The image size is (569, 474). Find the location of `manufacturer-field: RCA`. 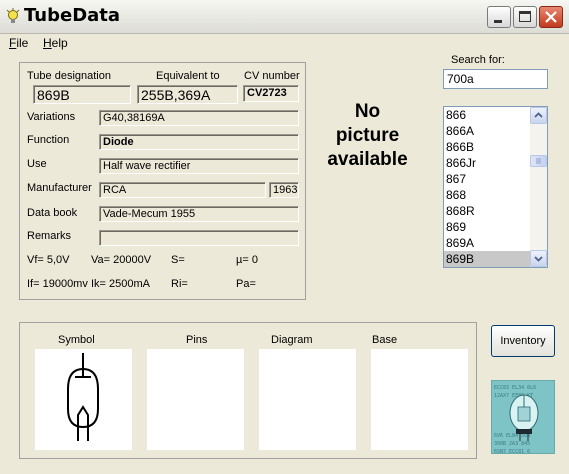

manufacturer-field: RCA is located at coordinates (182, 190).